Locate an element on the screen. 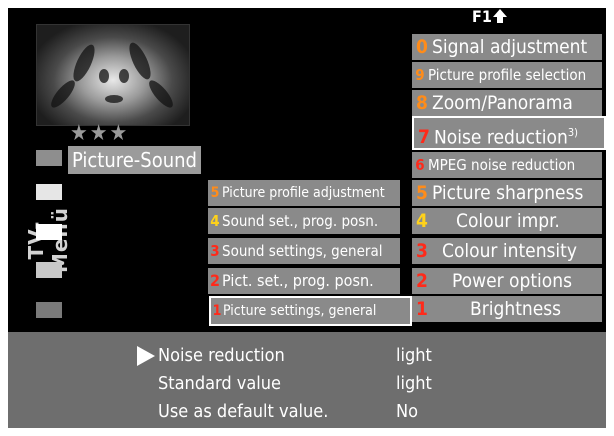 This screenshot has height=436, width=614. right-menu-item-8: 8 Zoom/Panorama is located at coordinates (507, 103).